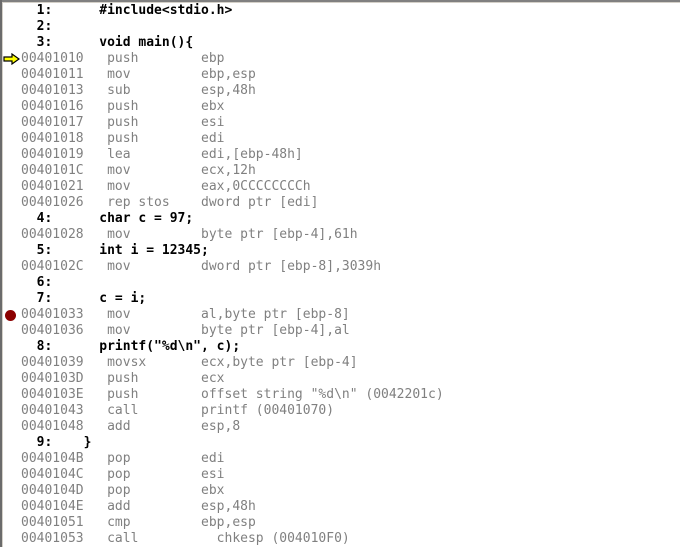  What do you see at coordinates (123, 122) in the screenshot?
I see `disassembly-line-text: 00401017 push esi` at bounding box center [123, 122].